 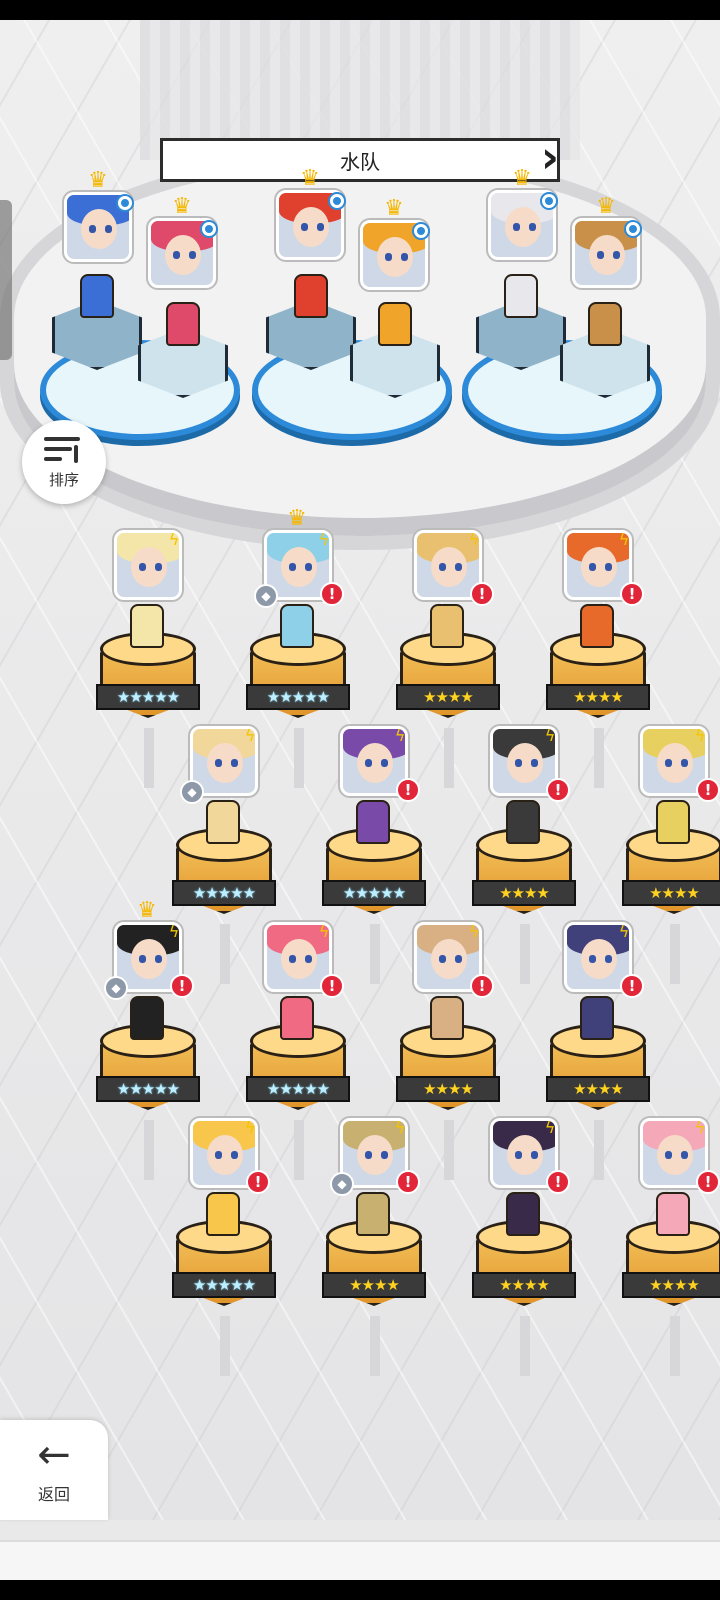 I want to click on arrow-left-icon: ←, so click(x=54, y=1455).